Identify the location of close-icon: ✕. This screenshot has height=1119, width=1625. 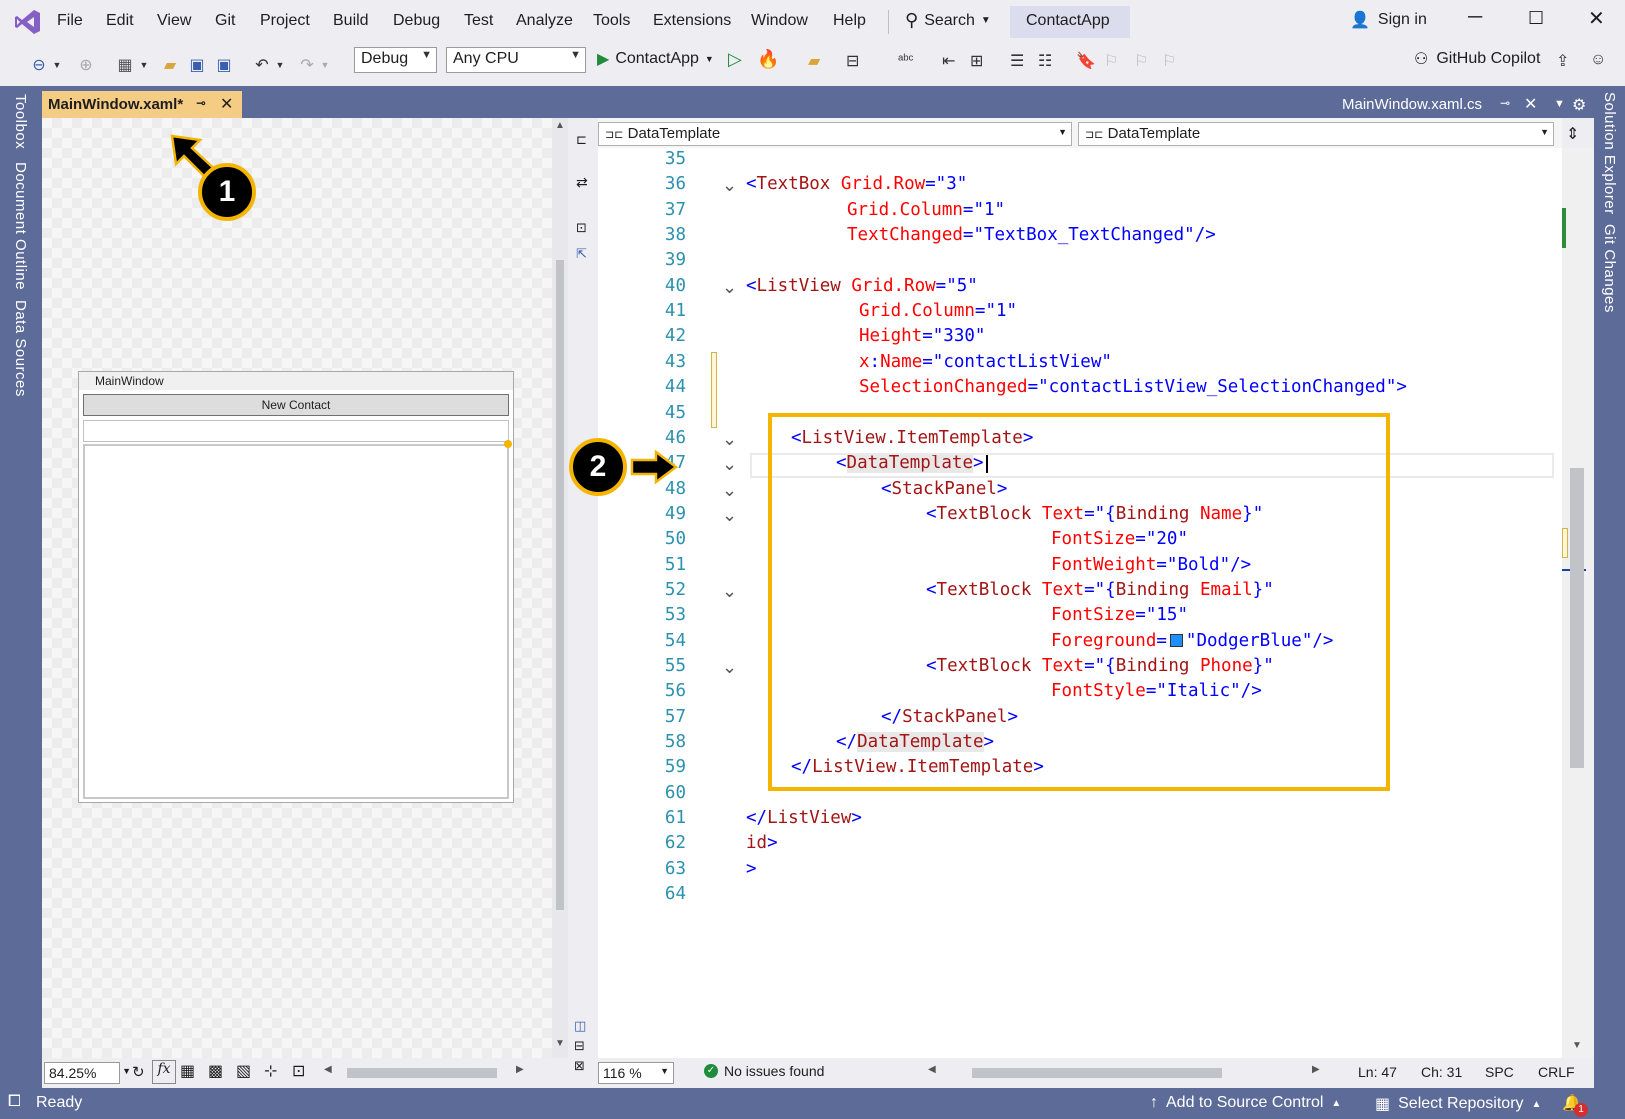
(1596, 18).